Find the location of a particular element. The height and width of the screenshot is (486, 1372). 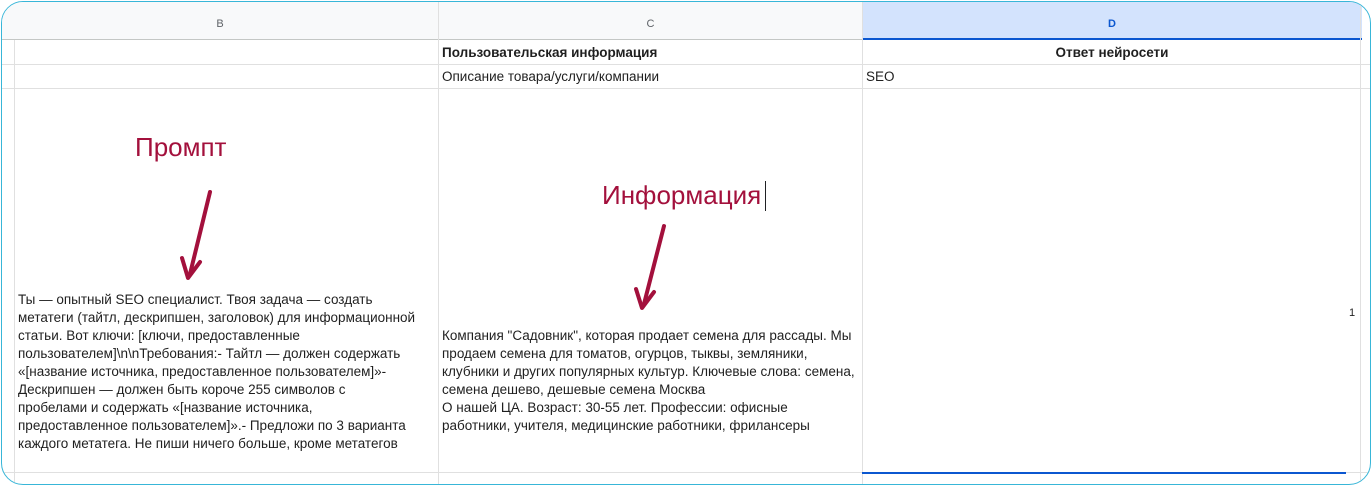

cell-c-header: Пользовательская информация is located at coordinates (650, 53).